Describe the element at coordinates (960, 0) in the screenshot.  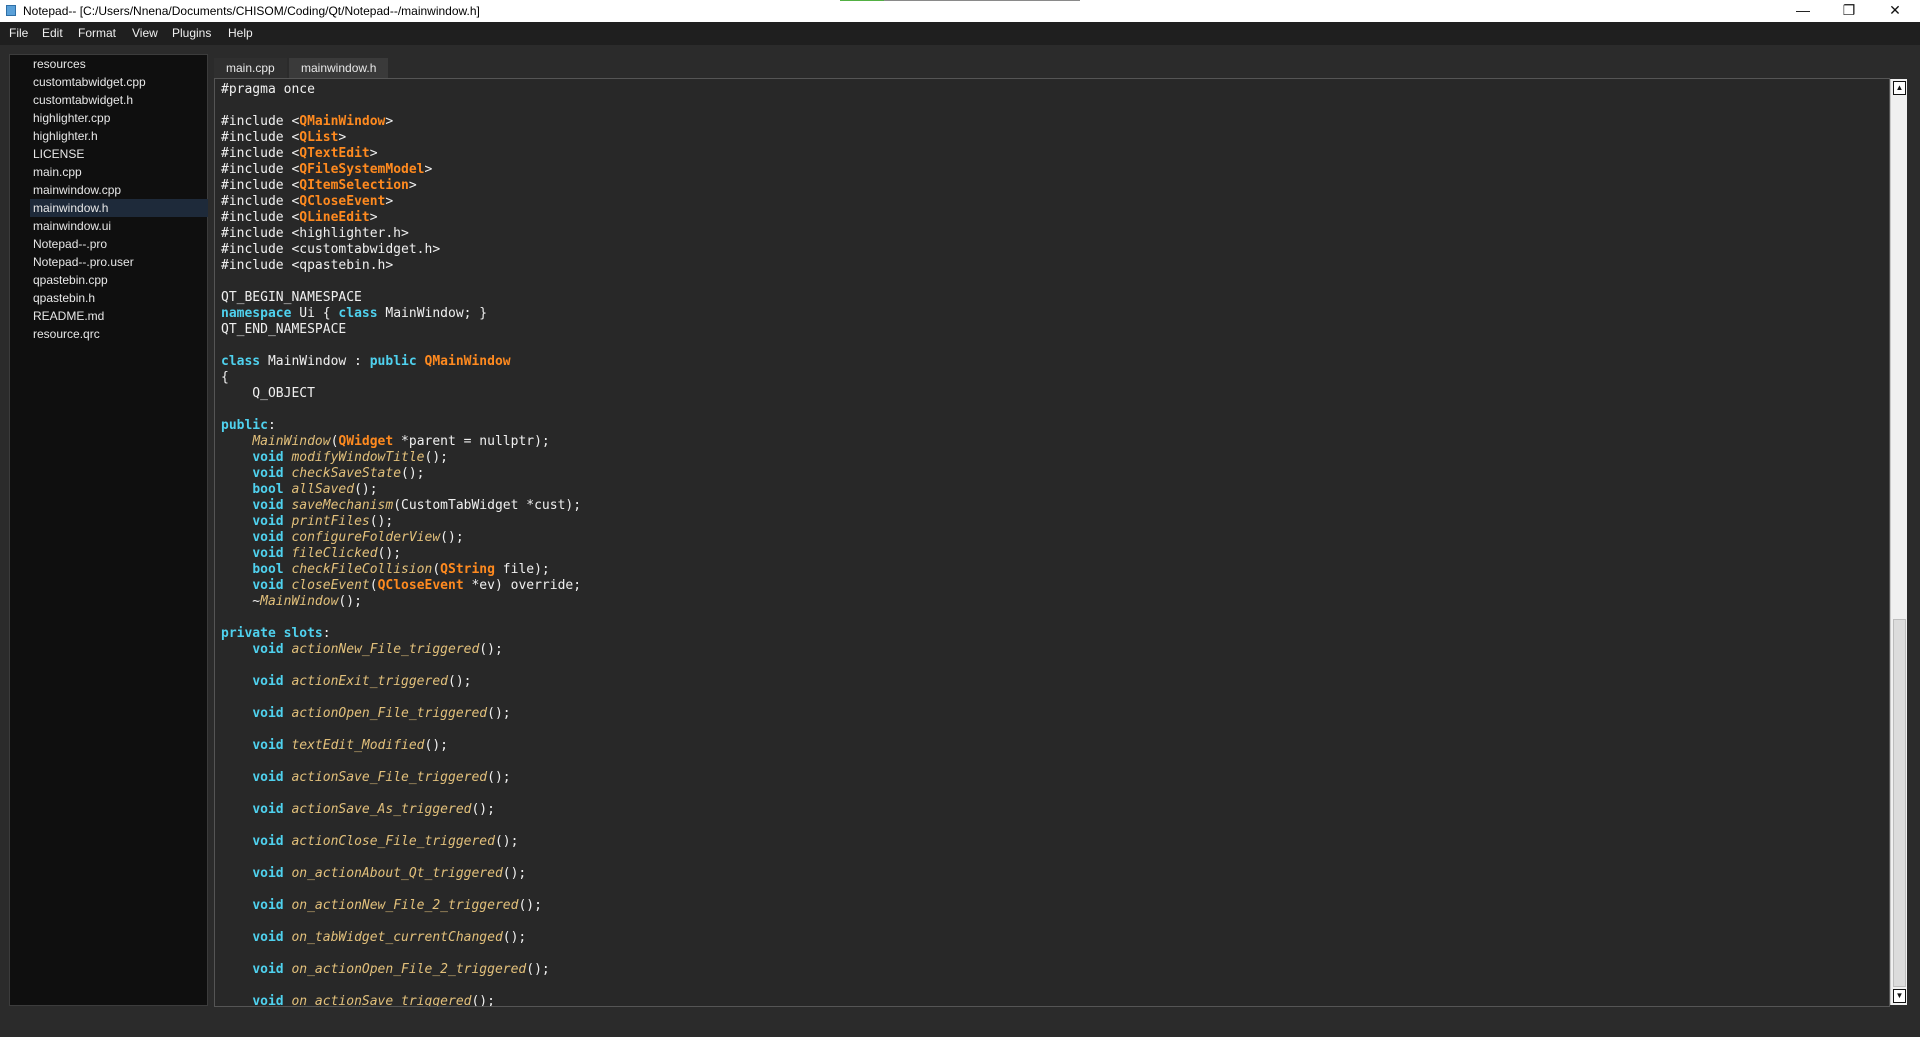
I see `taskbar-progress-strip` at that location.